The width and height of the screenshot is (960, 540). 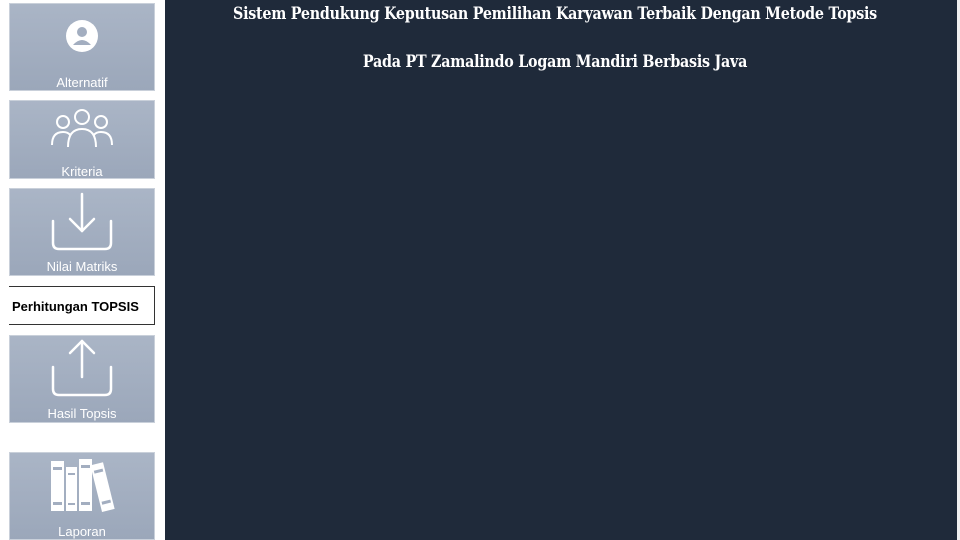 I want to click on user-circle-icon, so click(x=82, y=36).